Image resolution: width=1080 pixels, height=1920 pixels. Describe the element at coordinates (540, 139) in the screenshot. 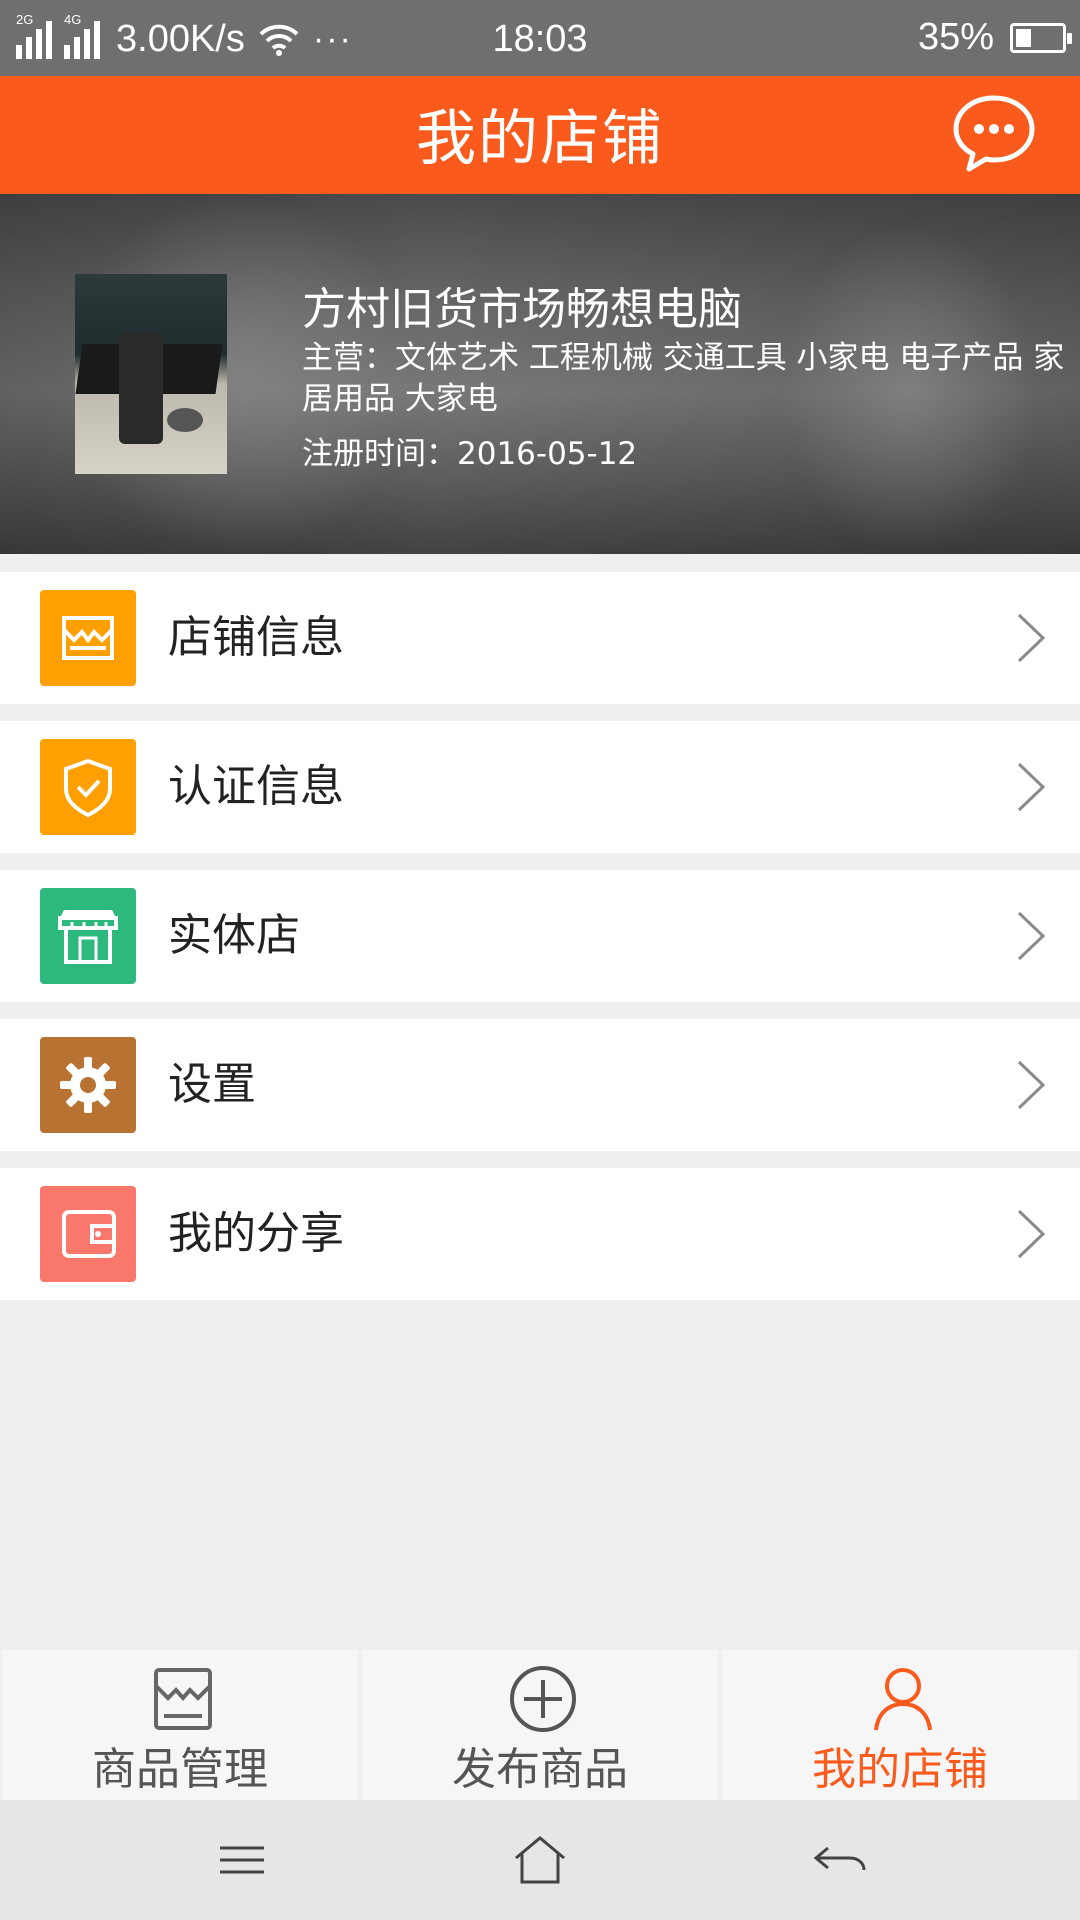

I see `page-title: 我的店铺` at that location.